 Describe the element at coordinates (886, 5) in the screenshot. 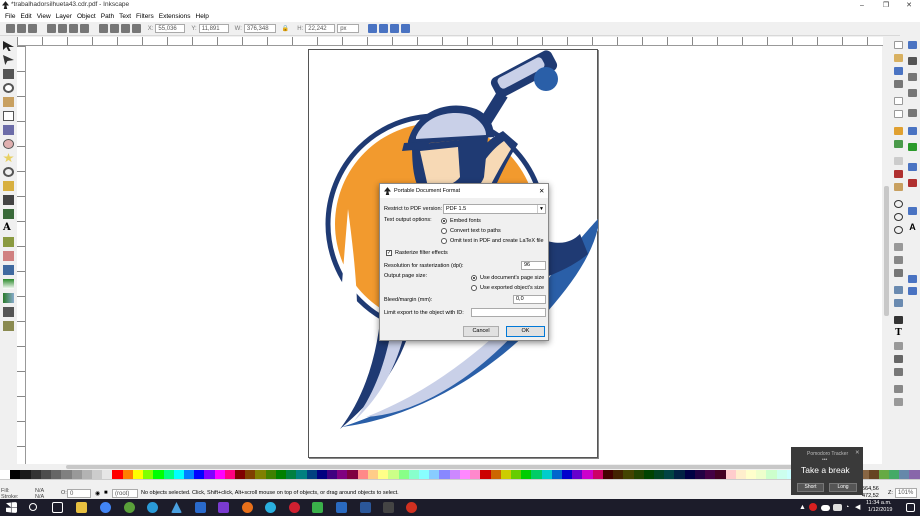

I see `maximize-button: ❐` at that location.